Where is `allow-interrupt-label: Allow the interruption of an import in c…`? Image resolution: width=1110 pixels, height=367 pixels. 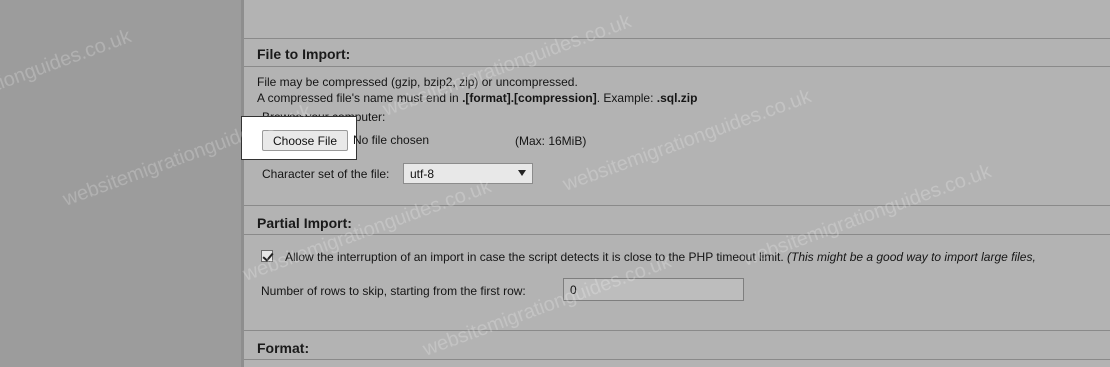 allow-interrupt-label: Allow the interruption of an import in c… is located at coordinates (534, 257).